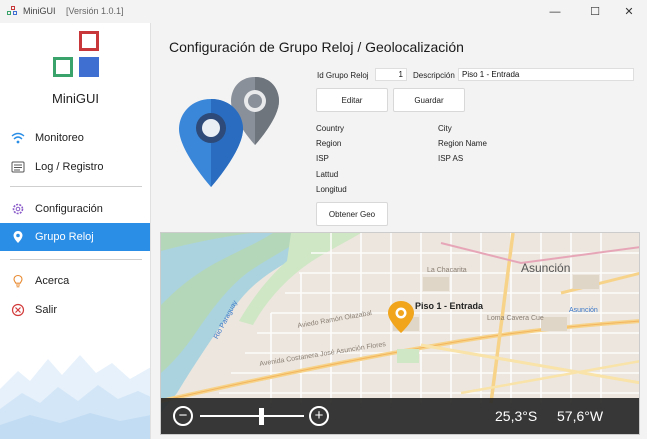  I want to click on sidebar-item-monitoreo: Monitoreo, so click(75, 138).